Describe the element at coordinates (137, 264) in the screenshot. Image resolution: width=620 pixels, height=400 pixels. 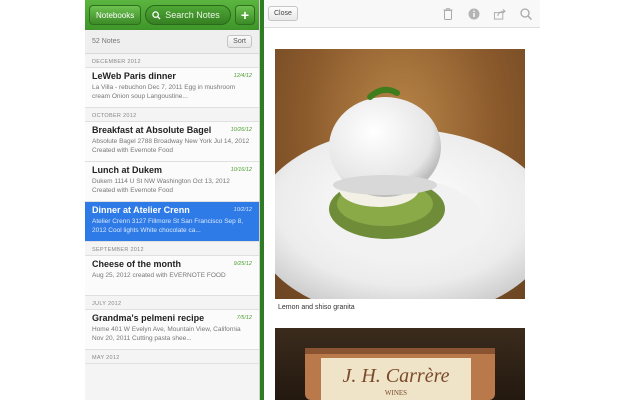
I see `note-title: Cheese of the month` at that location.